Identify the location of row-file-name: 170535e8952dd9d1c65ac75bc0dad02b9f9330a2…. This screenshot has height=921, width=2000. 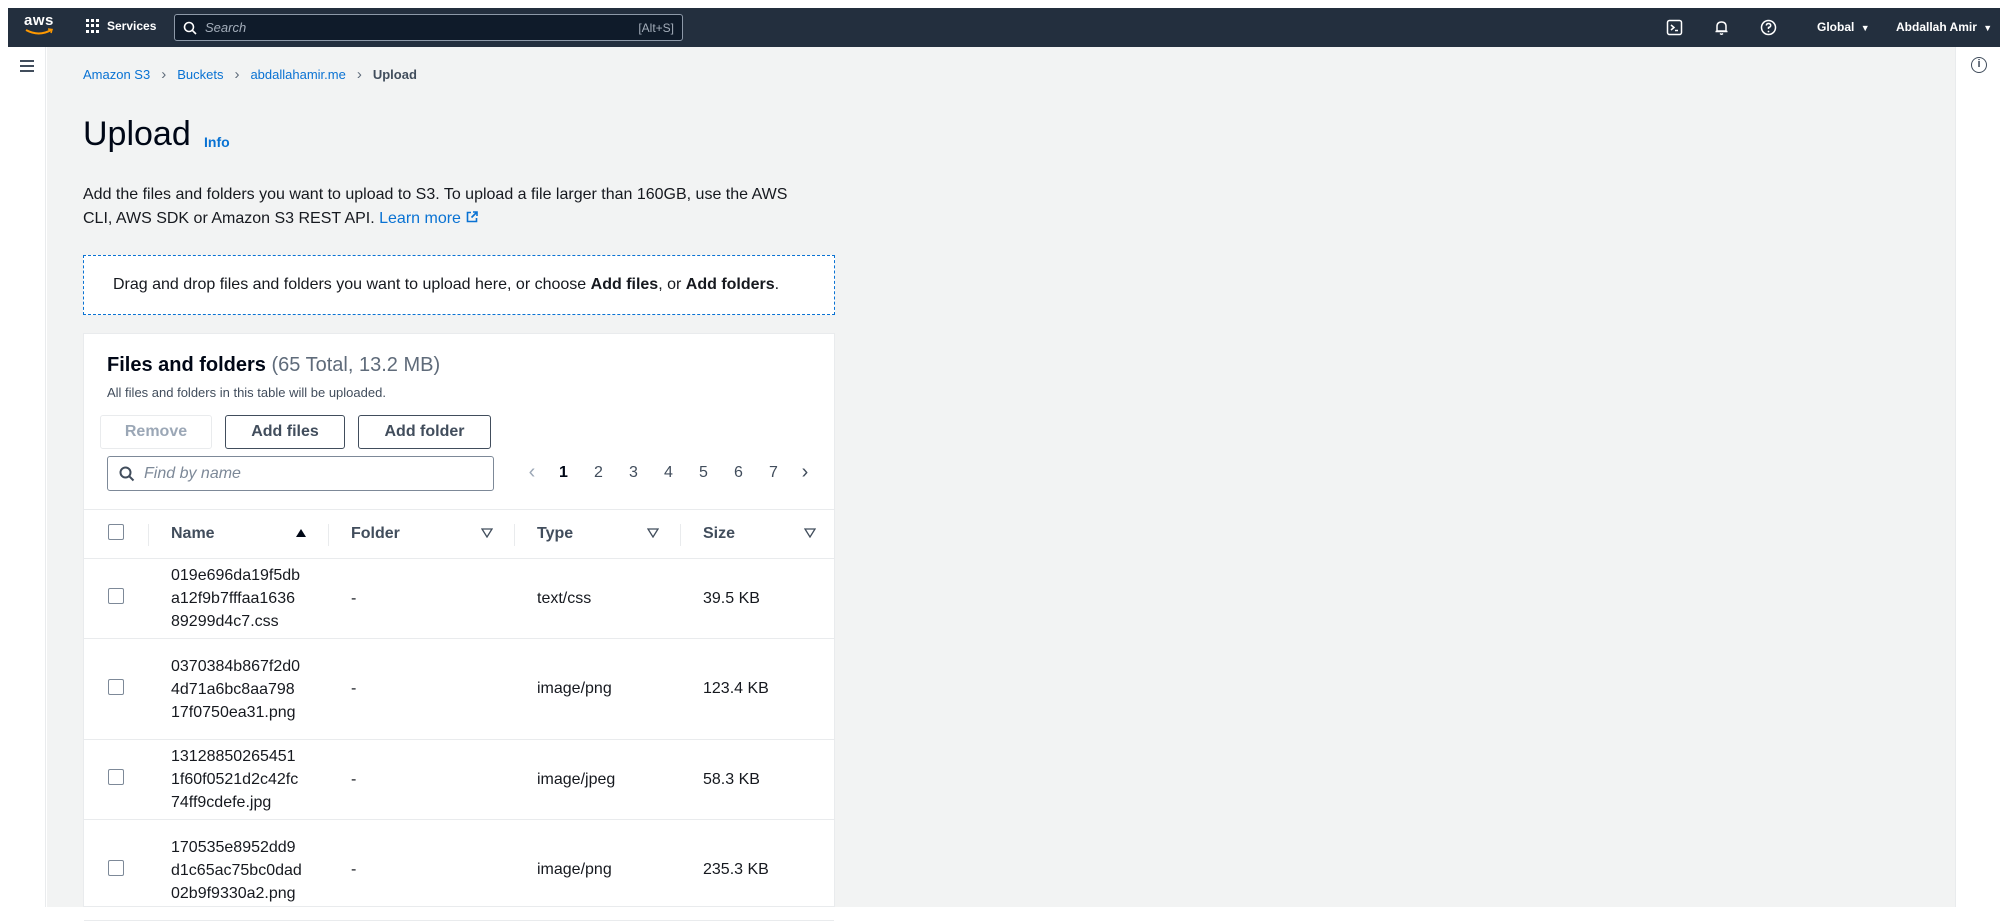
(236, 870).